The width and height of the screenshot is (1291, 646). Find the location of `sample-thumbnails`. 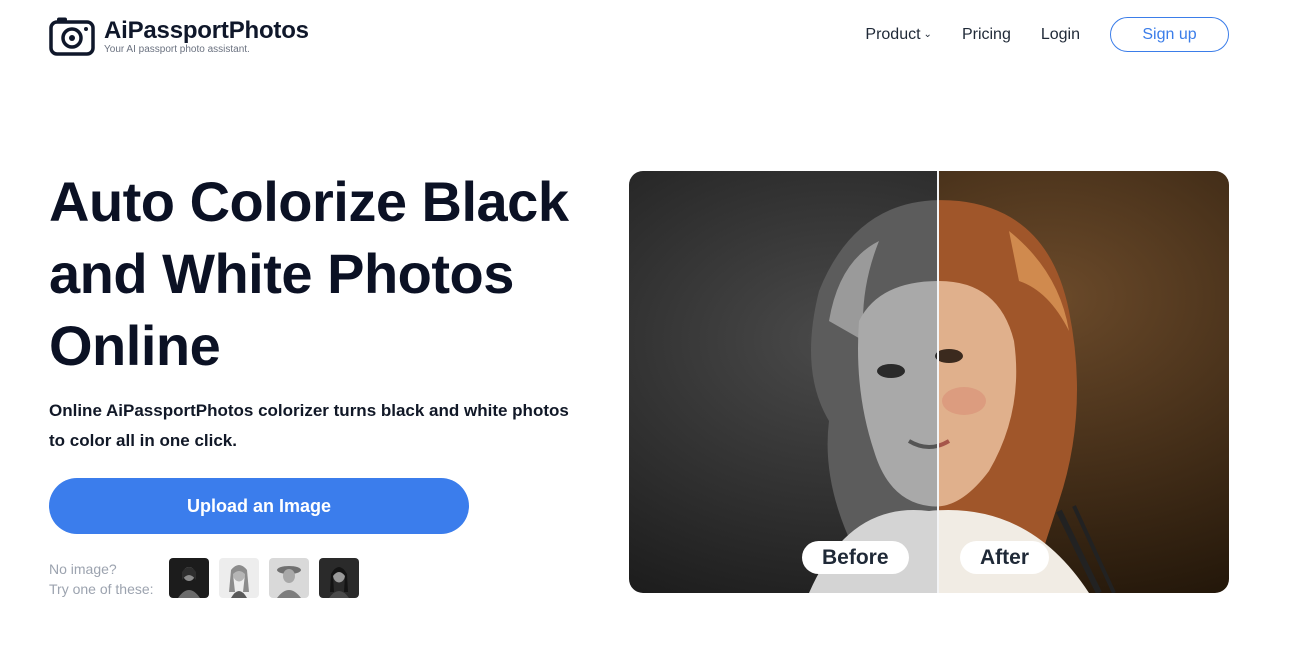

sample-thumbnails is located at coordinates (269, 578).